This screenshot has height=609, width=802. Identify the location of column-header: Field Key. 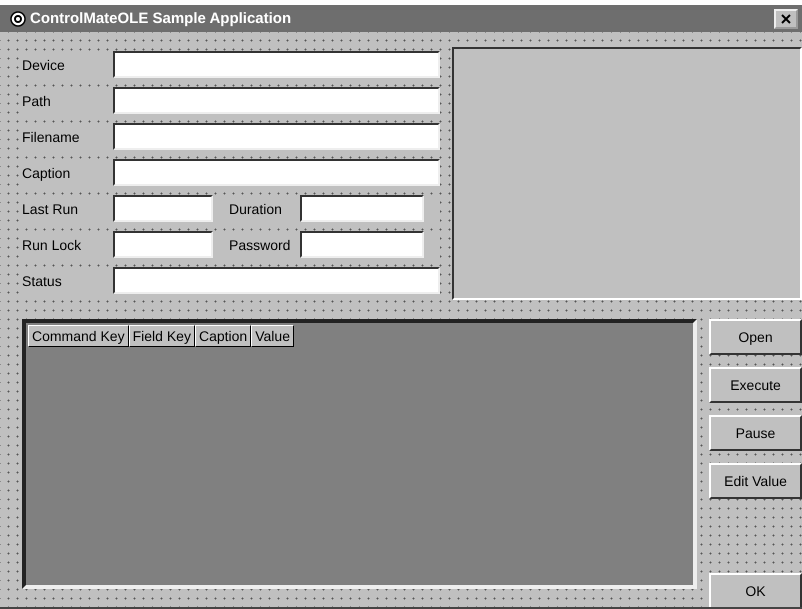
(161, 336).